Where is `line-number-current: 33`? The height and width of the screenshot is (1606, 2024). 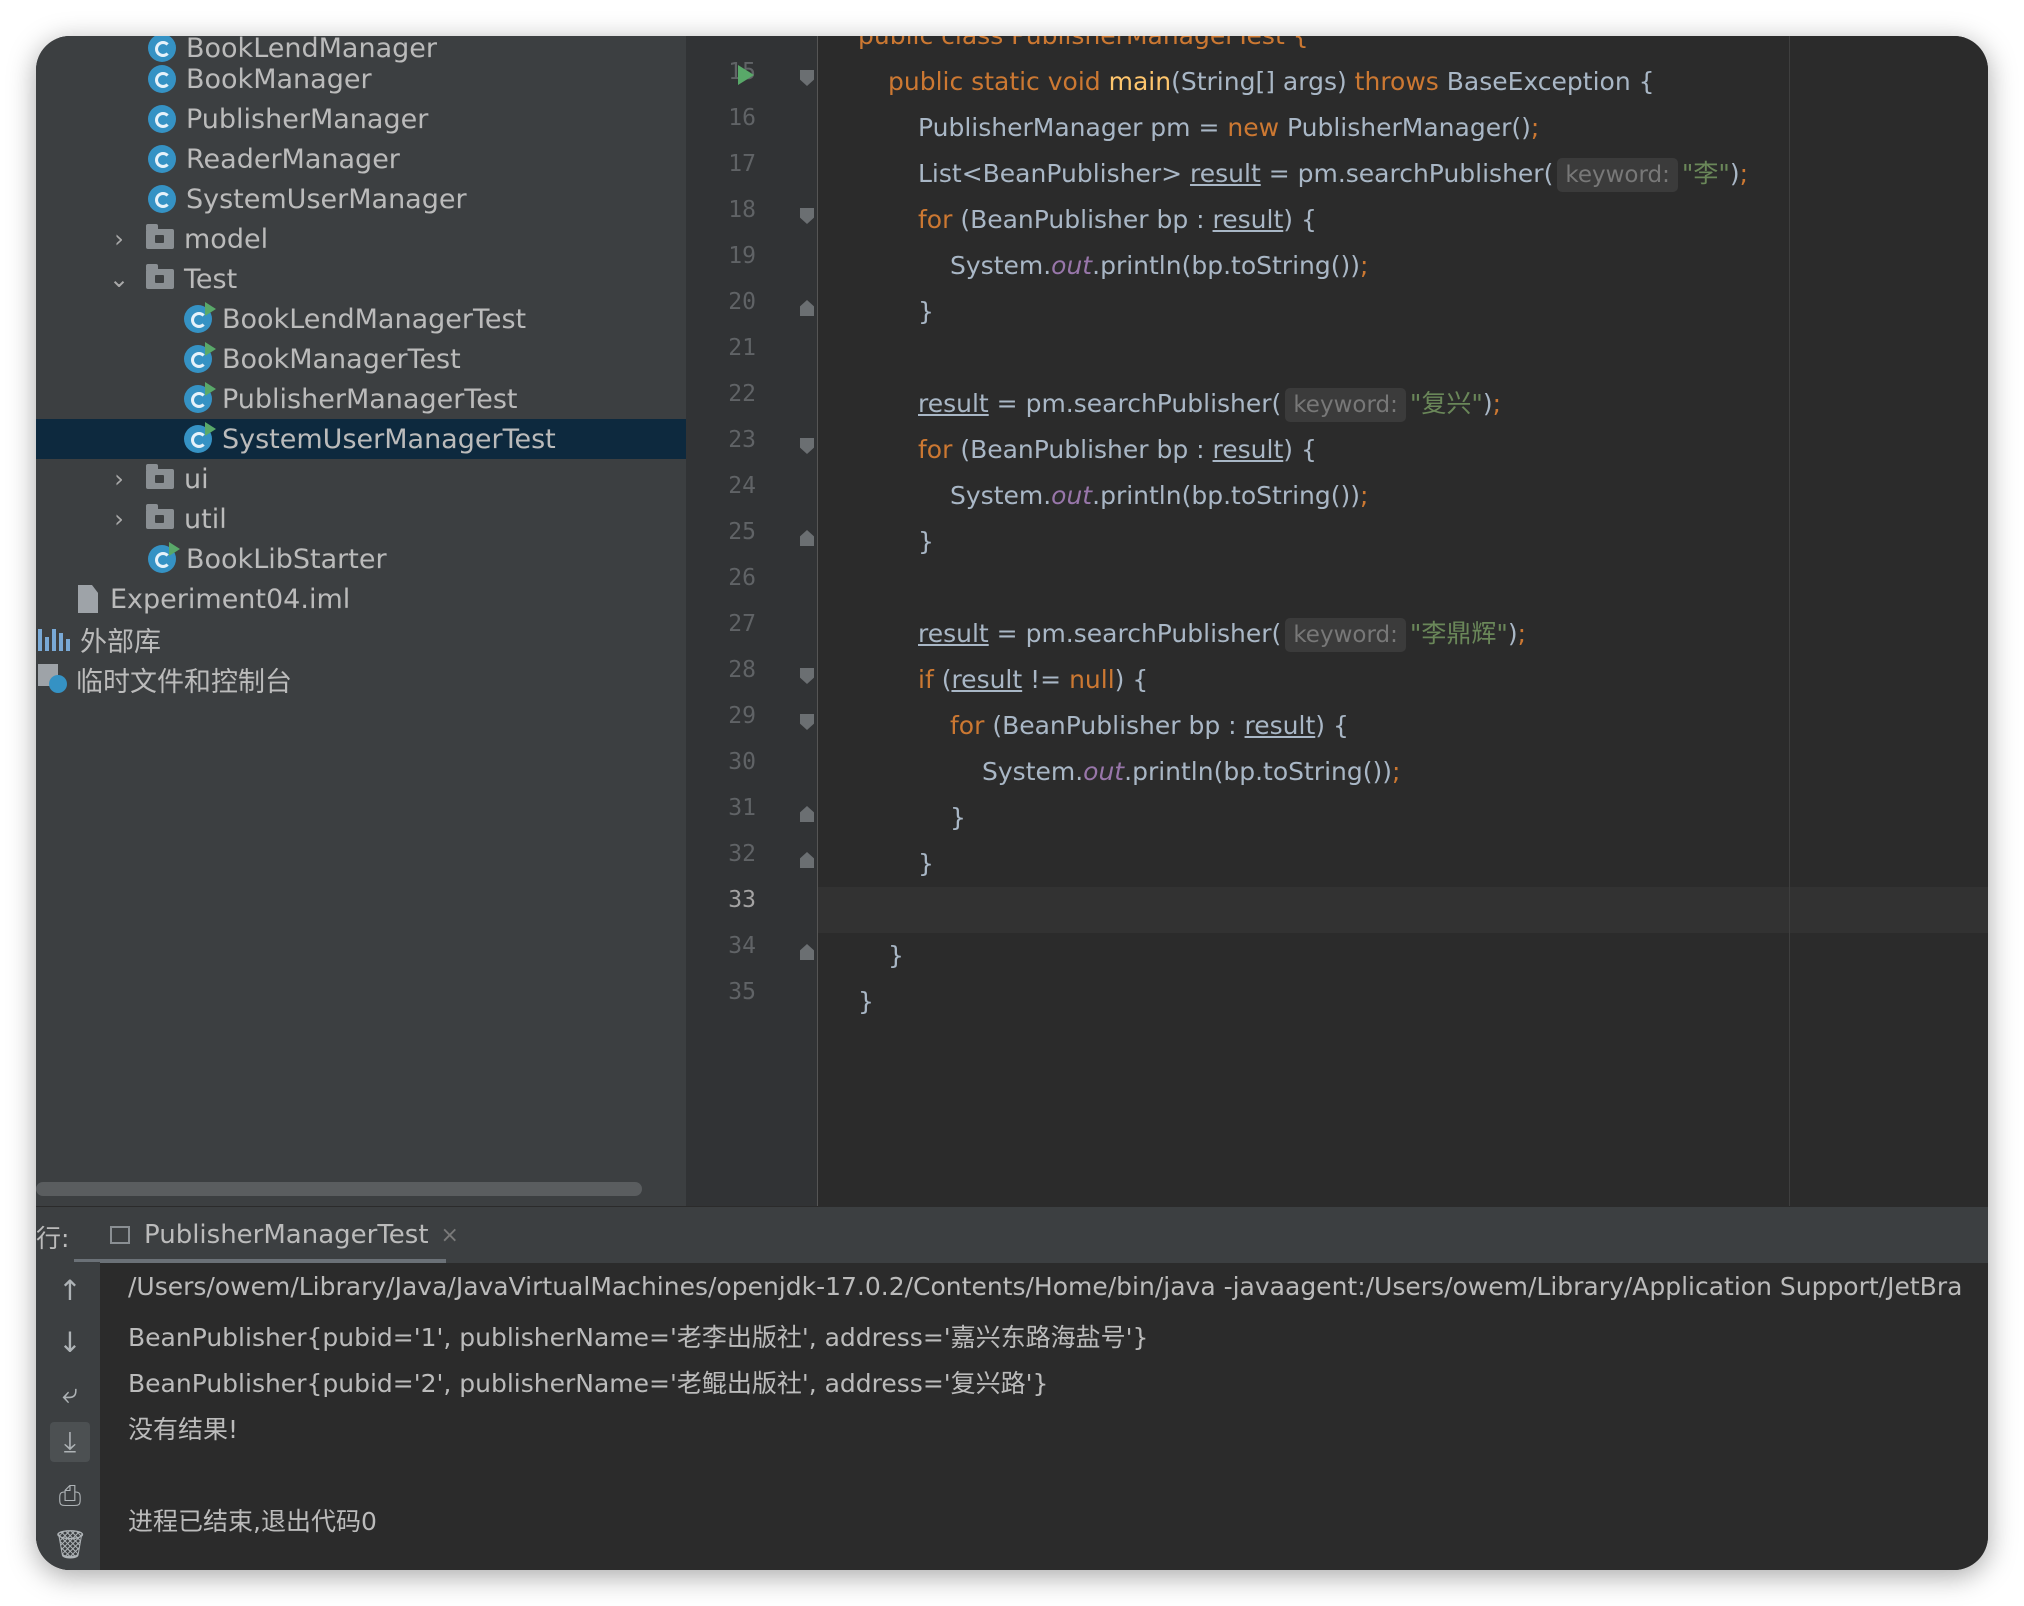 line-number-current: 33 is located at coordinates (742, 900).